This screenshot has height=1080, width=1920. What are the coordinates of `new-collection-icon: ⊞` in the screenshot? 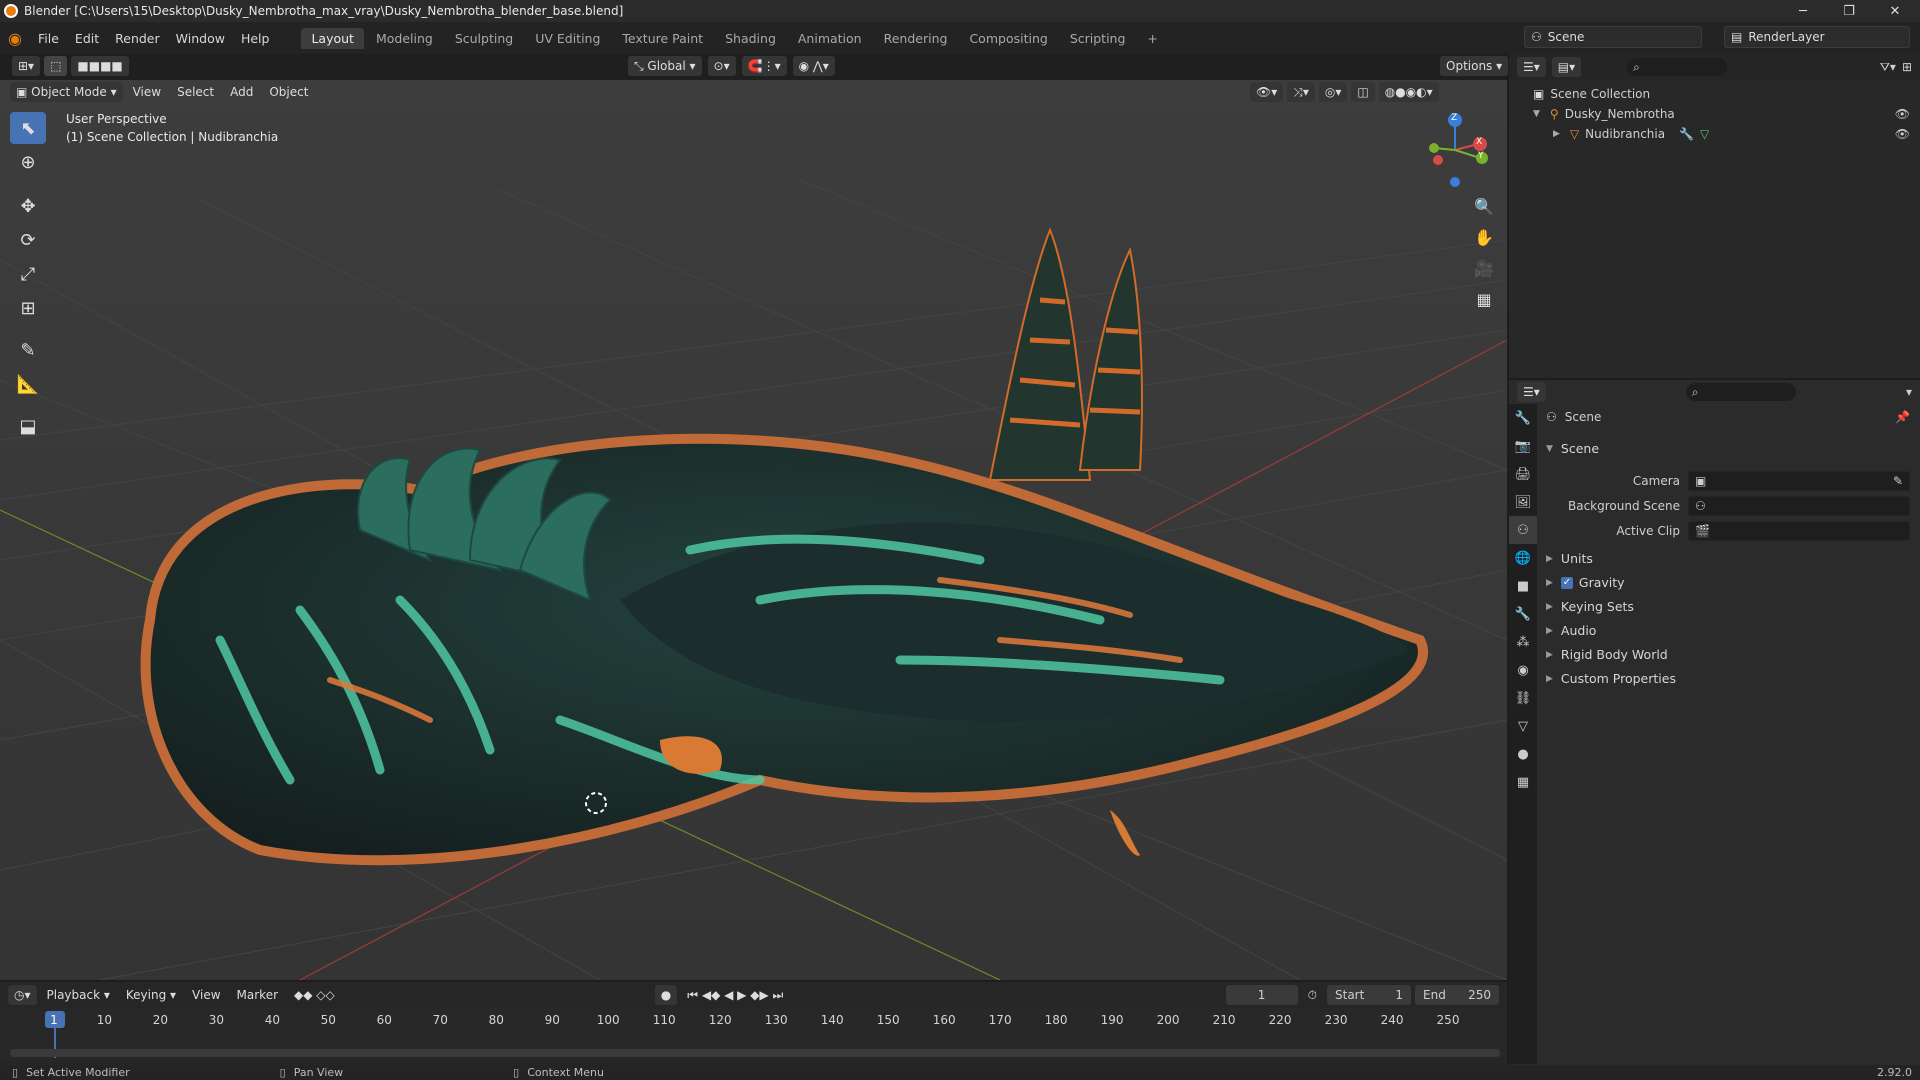 It's located at (1907, 67).